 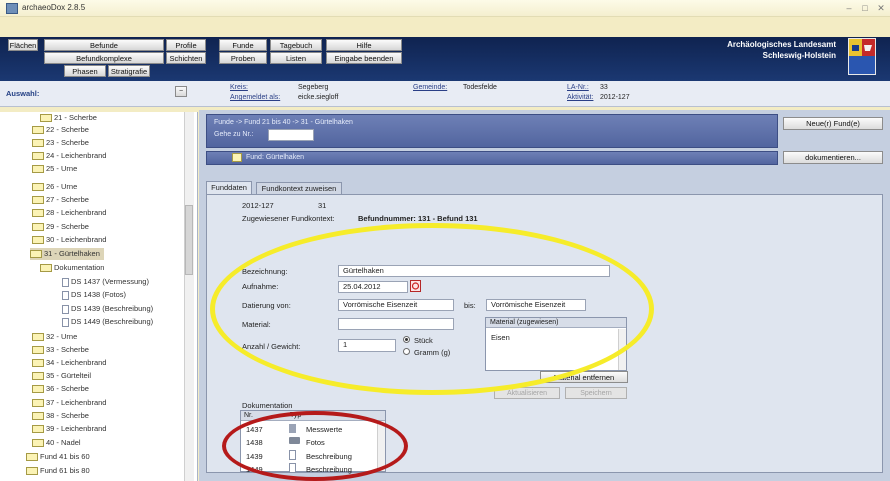 What do you see at coordinates (275, 157) in the screenshot?
I see `fund-header: Fund: Gürtelhaken` at bounding box center [275, 157].